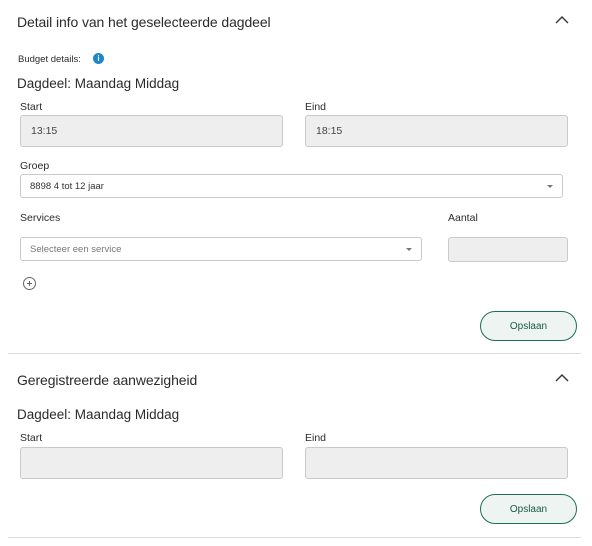 The width and height of the screenshot is (592, 546). What do you see at coordinates (436, 463) in the screenshot?
I see `registered-eind-field` at bounding box center [436, 463].